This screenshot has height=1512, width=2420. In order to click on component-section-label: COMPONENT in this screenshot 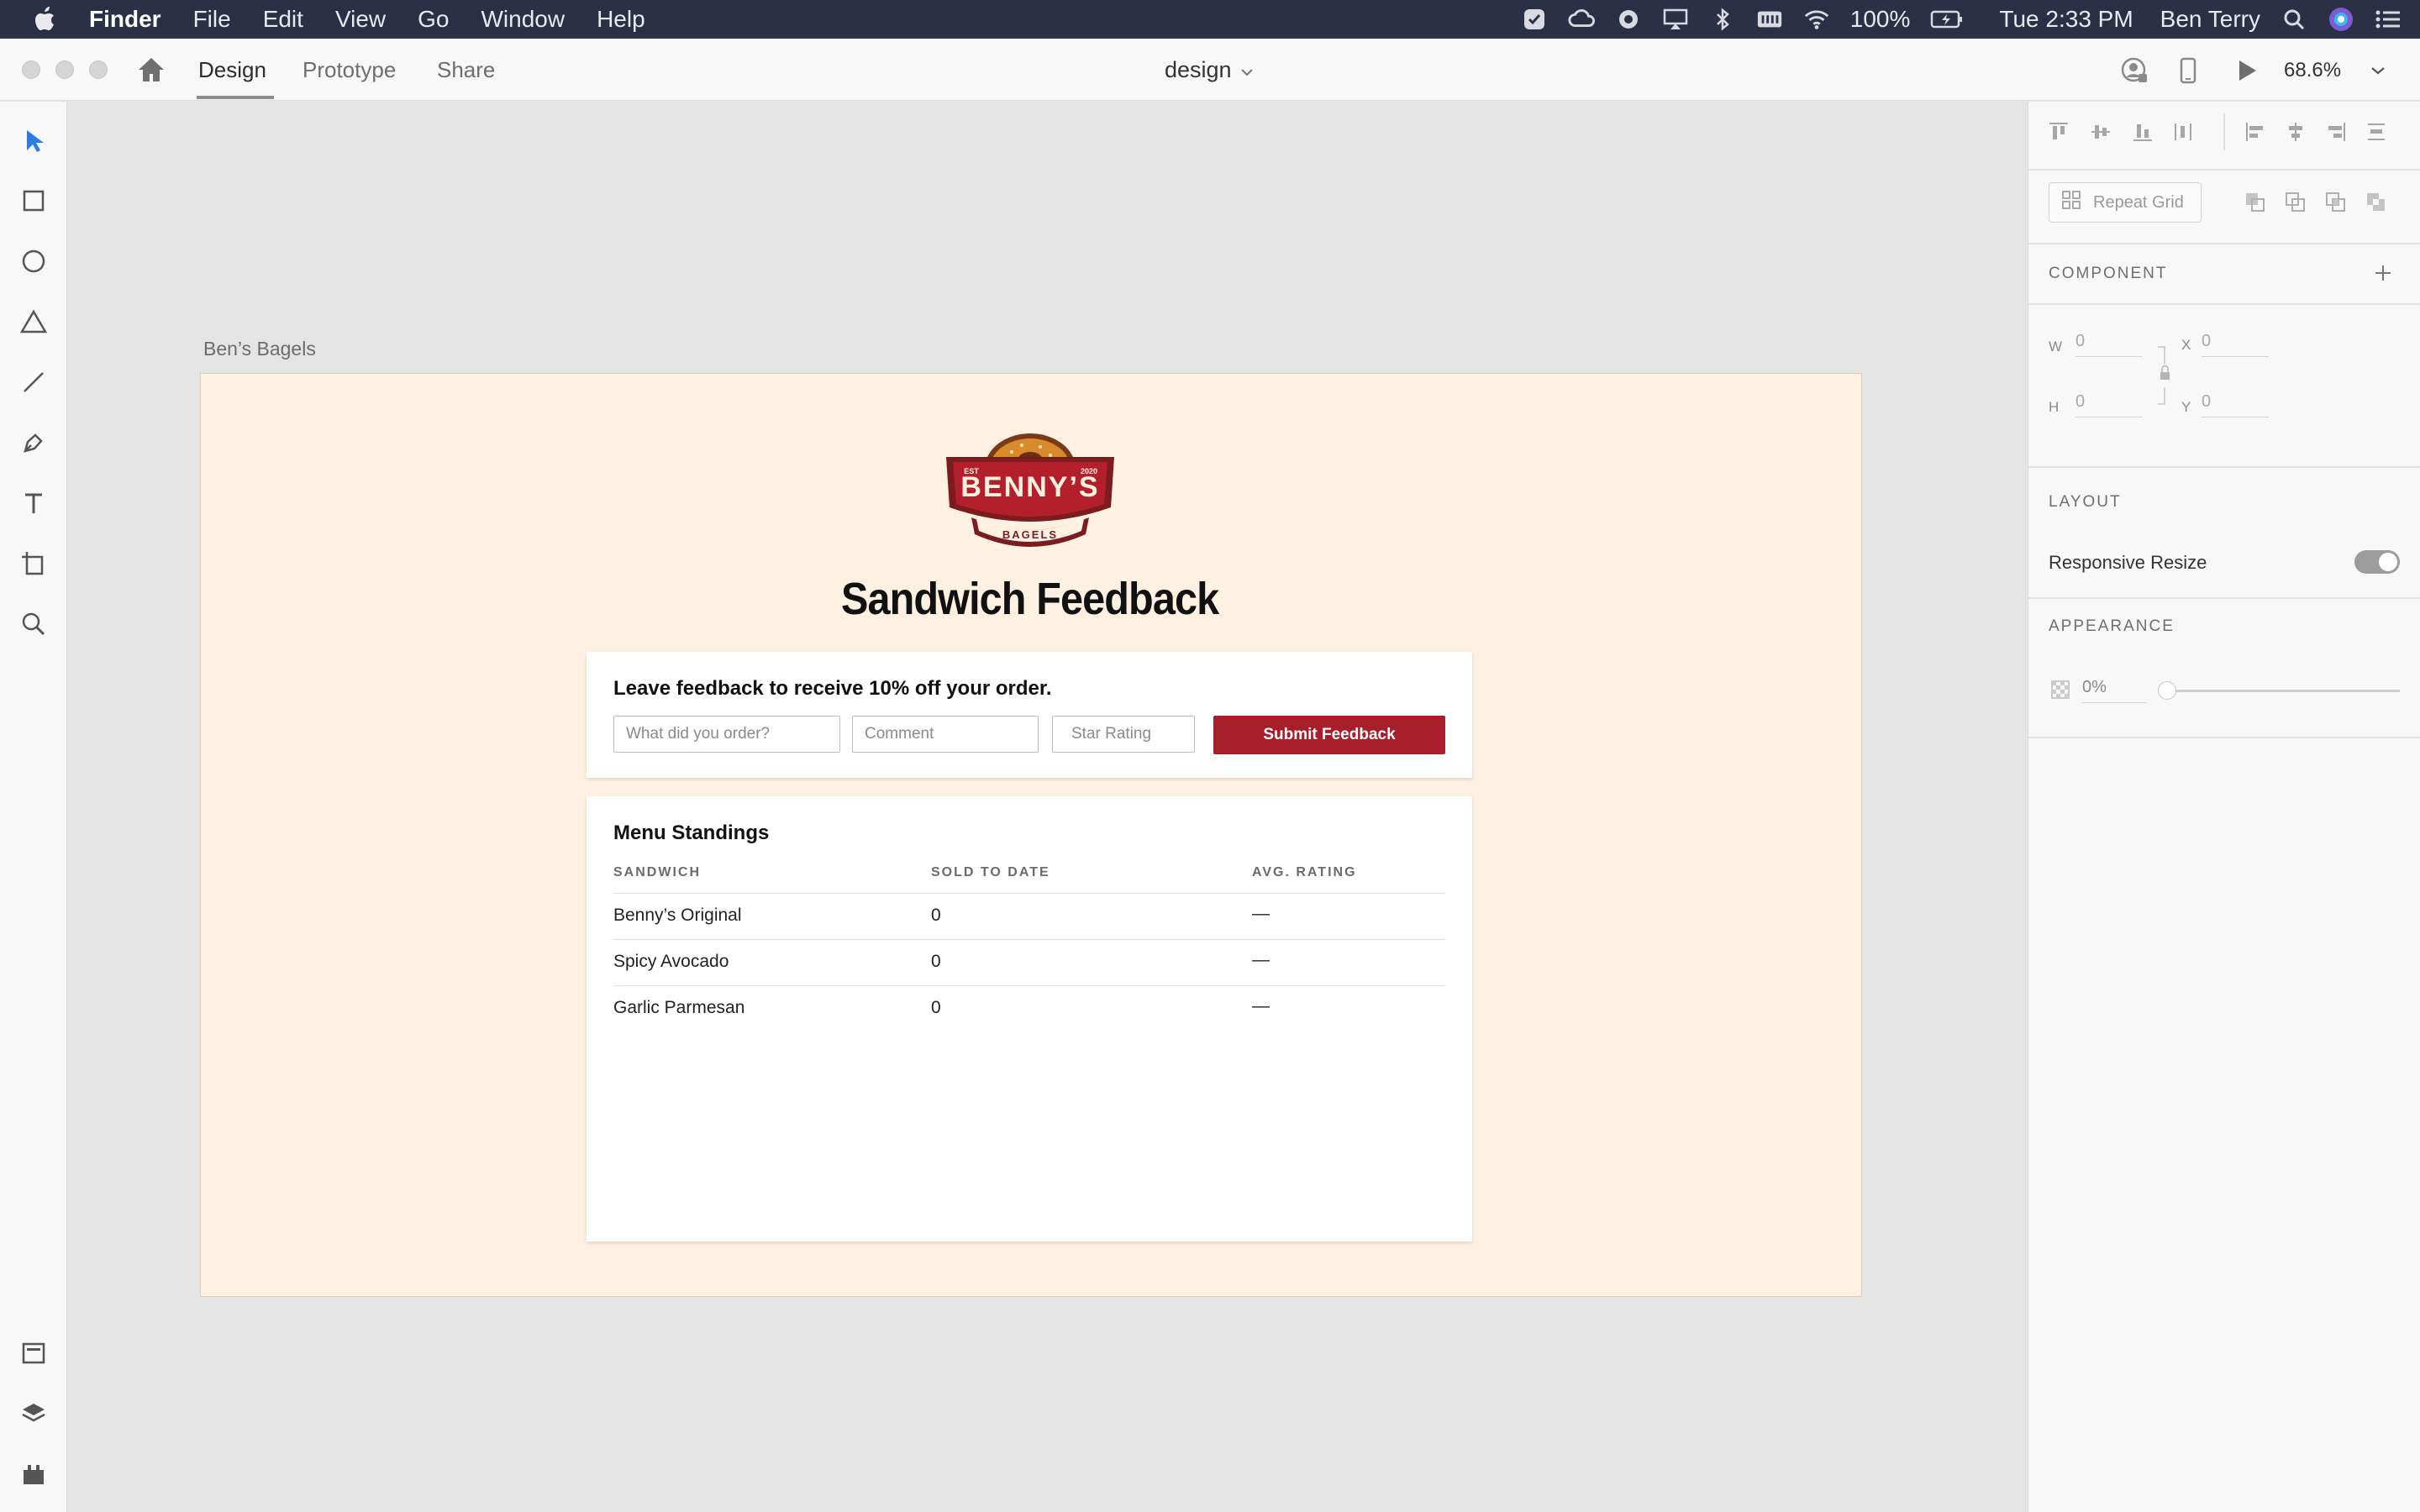, I will do `click(2108, 273)`.